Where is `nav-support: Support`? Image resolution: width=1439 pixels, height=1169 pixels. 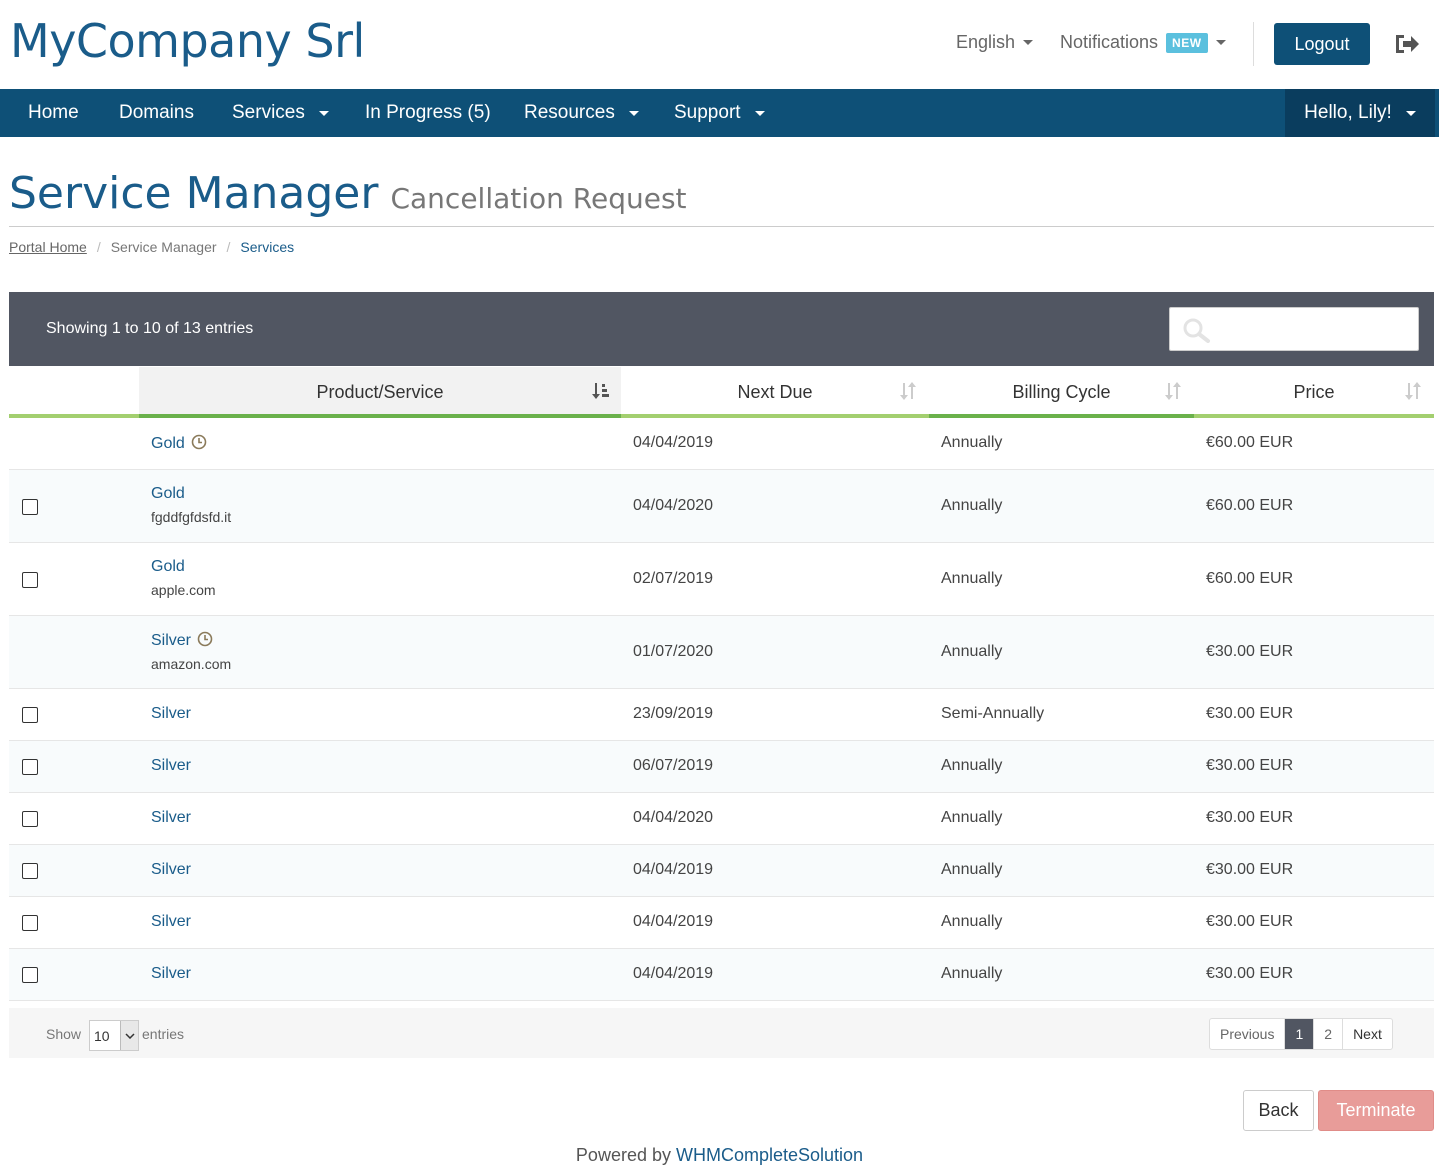 nav-support: Support is located at coordinates (719, 113).